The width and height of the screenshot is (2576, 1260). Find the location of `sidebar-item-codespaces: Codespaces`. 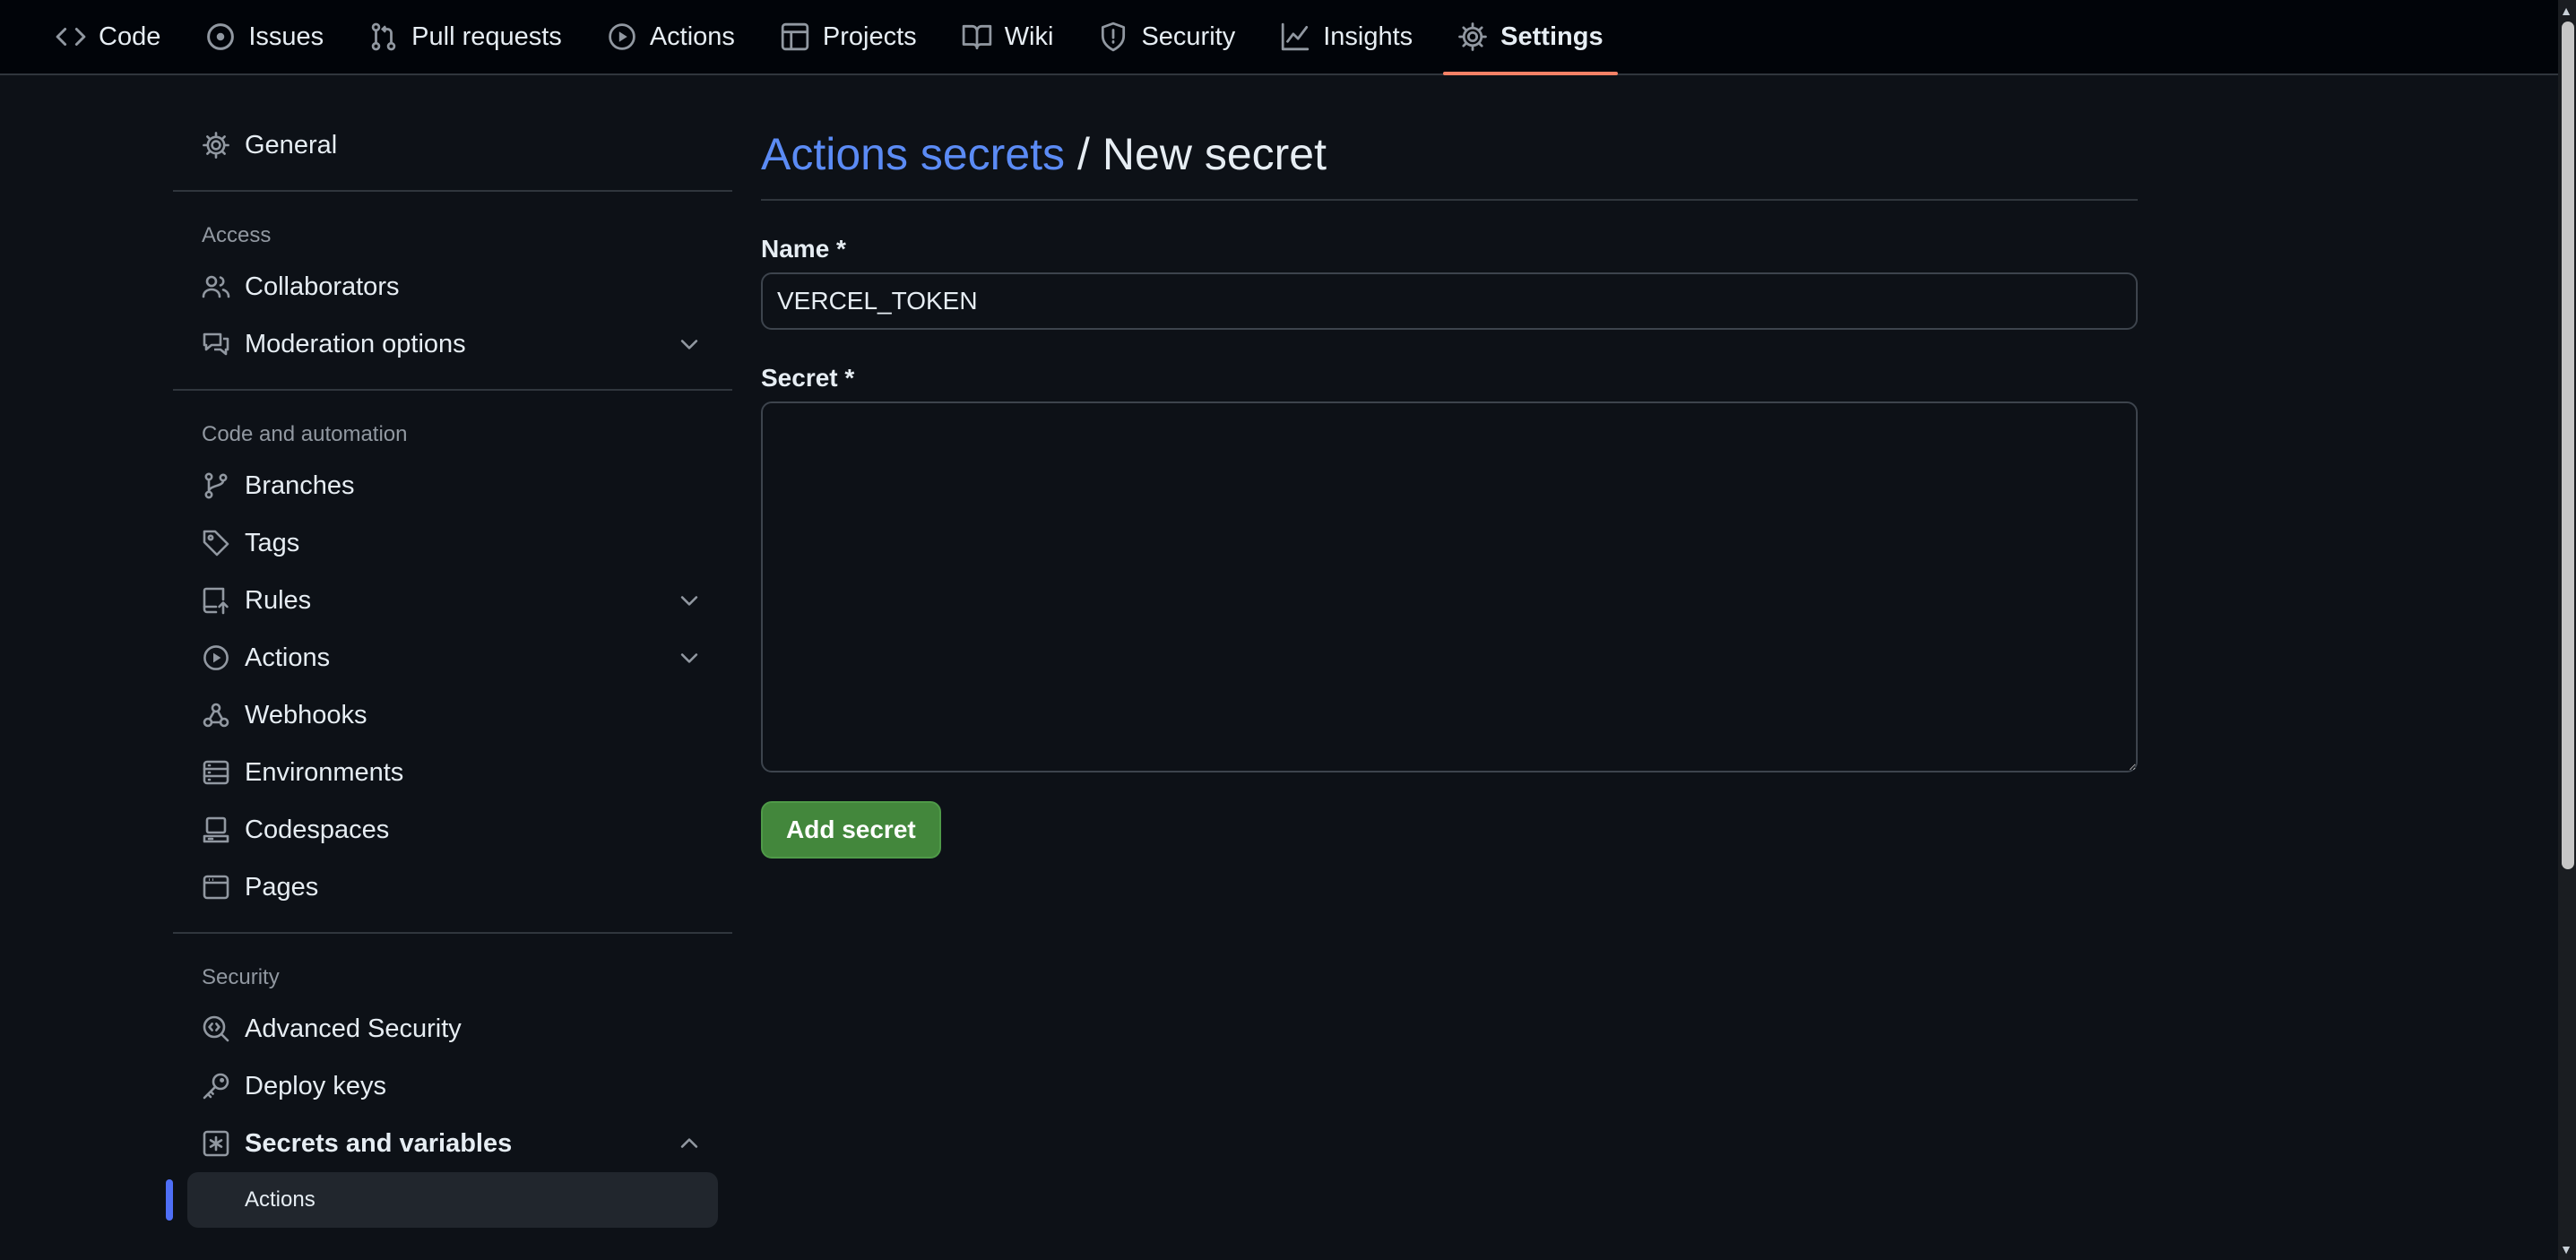

sidebar-item-codespaces: Codespaces is located at coordinates (452, 830).